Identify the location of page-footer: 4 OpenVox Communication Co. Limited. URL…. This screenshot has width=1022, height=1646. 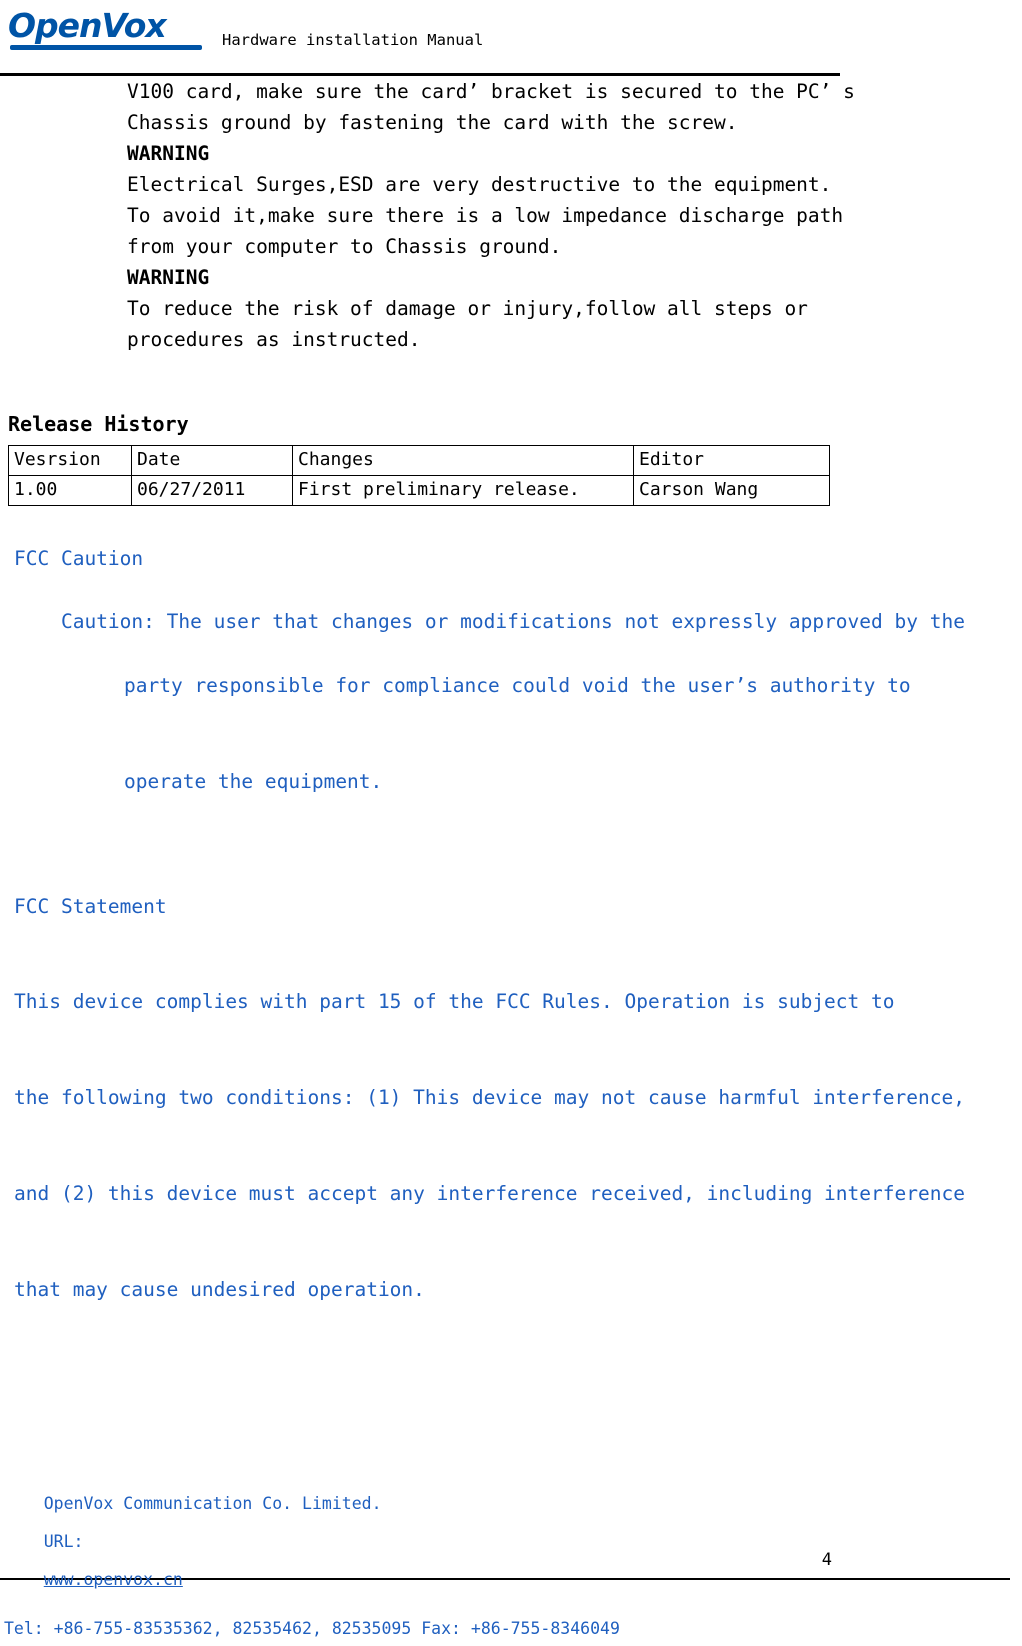
(511, 1570).